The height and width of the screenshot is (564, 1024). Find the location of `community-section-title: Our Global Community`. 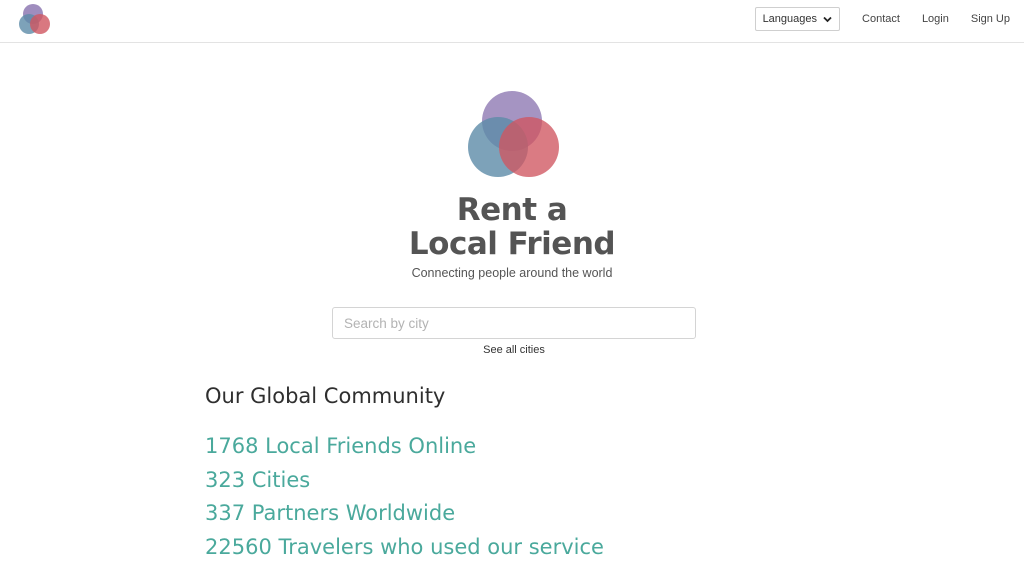

community-section-title: Our Global Community is located at coordinates (325, 396).